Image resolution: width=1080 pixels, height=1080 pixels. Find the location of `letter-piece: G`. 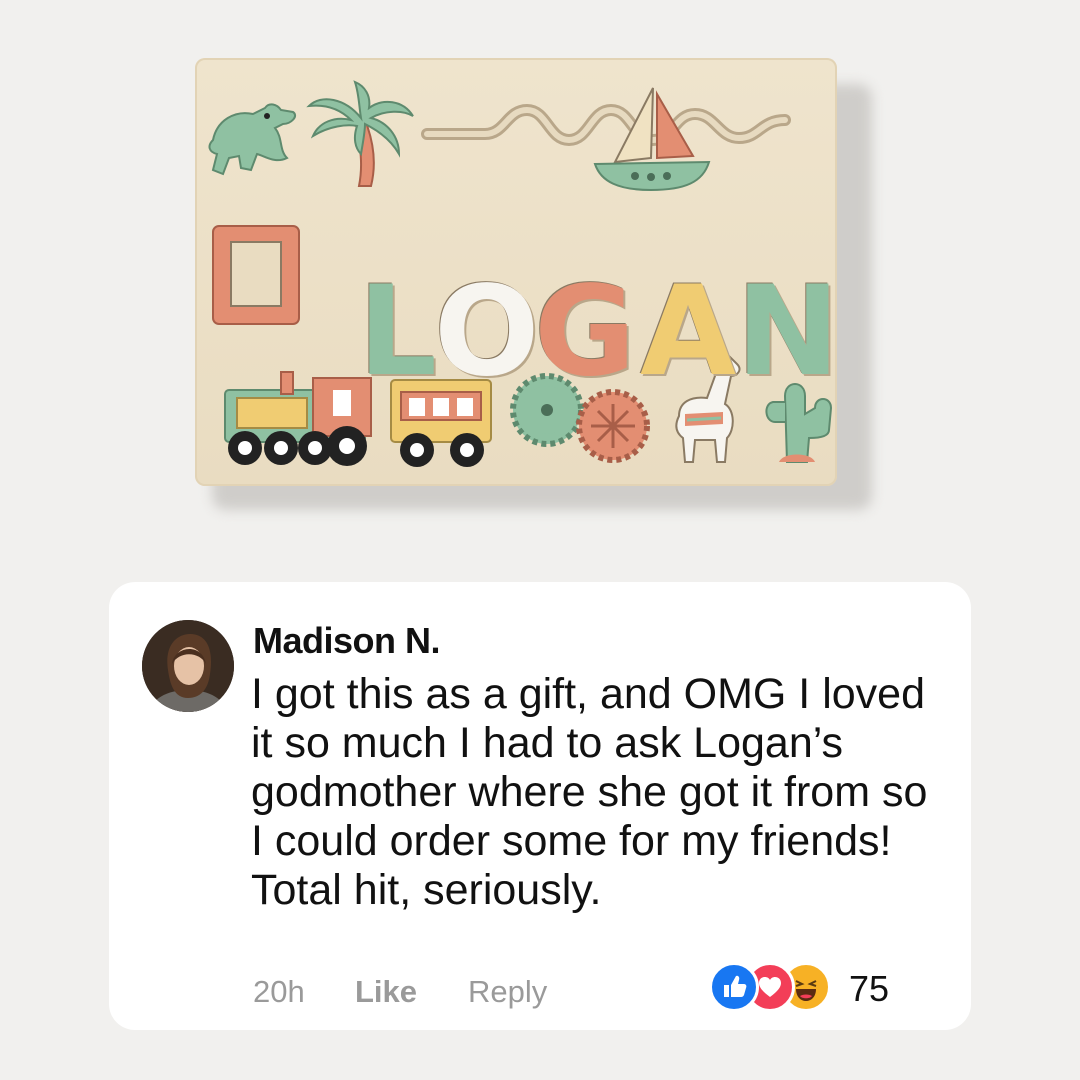

letter-piece: G is located at coordinates (585, 332).